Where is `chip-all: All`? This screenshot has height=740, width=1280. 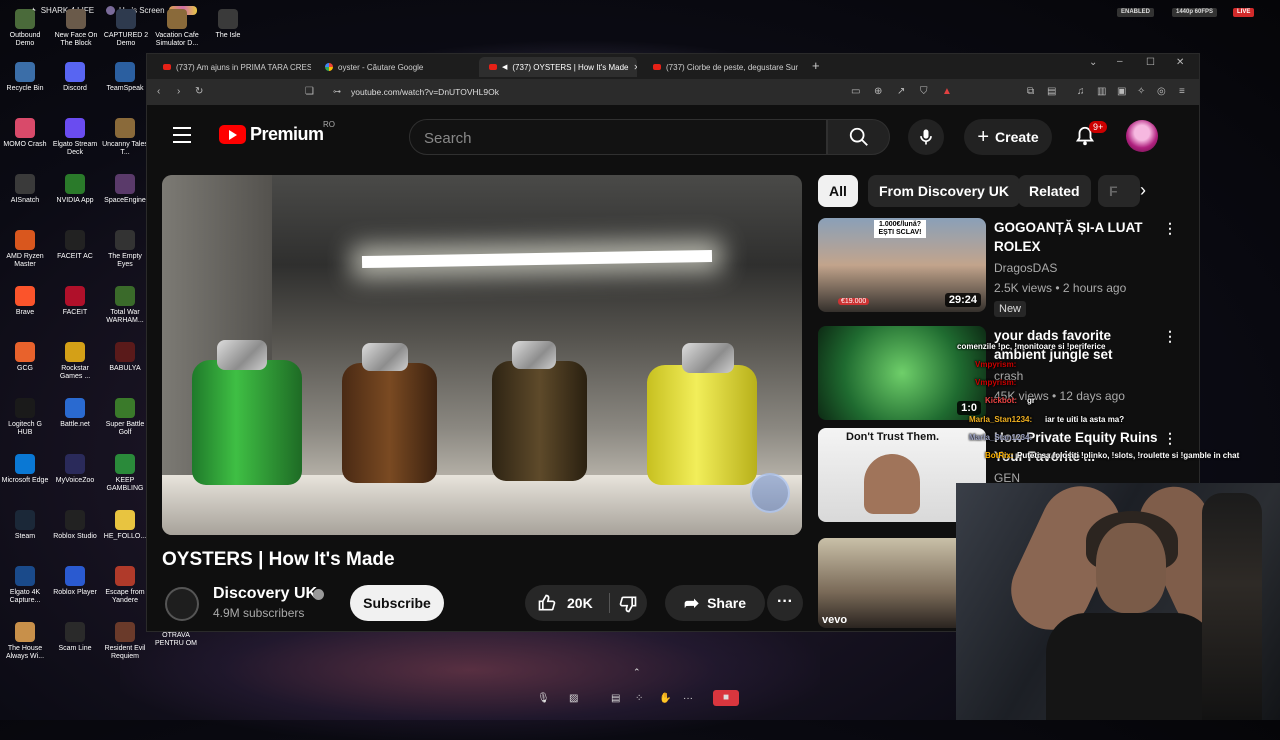 chip-all: All is located at coordinates (838, 191).